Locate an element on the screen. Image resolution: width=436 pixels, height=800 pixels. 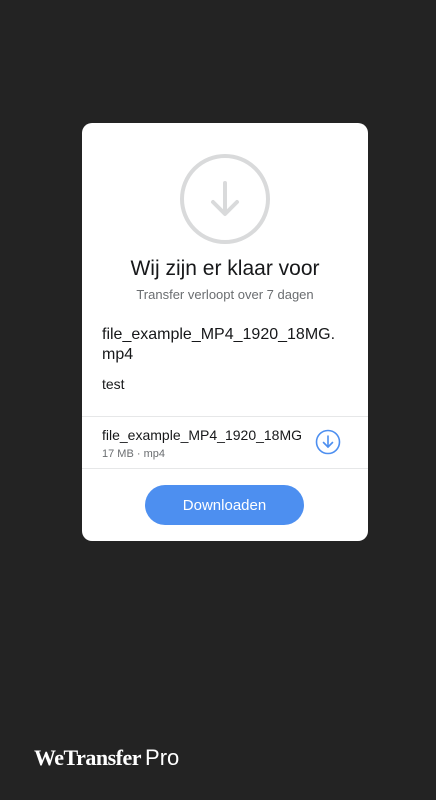
download-button: Downloaden is located at coordinates (224, 505).